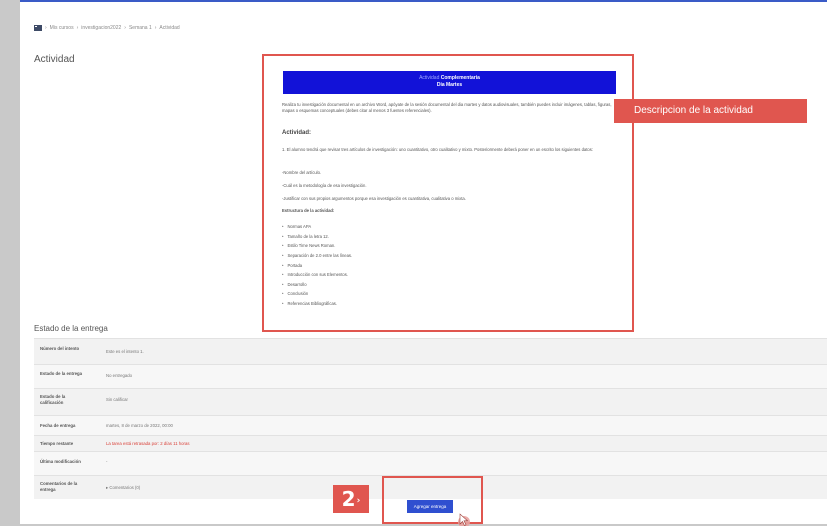 The width and height of the screenshot is (827, 526). I want to click on row-value: No entregado, so click(119, 375).